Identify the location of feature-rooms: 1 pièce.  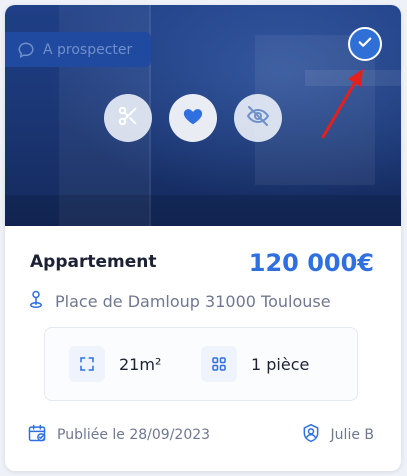
(255, 364).